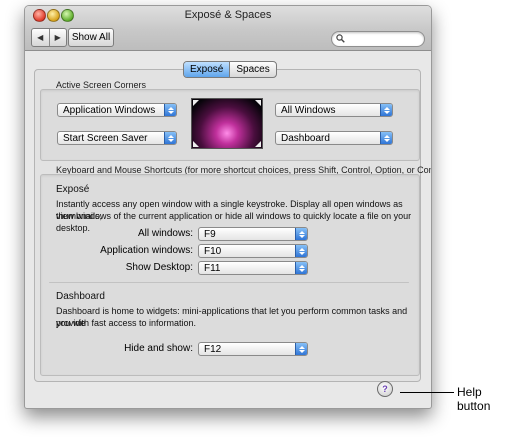  Describe the element at coordinates (80, 296) in the screenshot. I see `dashboard-heading: Dashboard` at that location.